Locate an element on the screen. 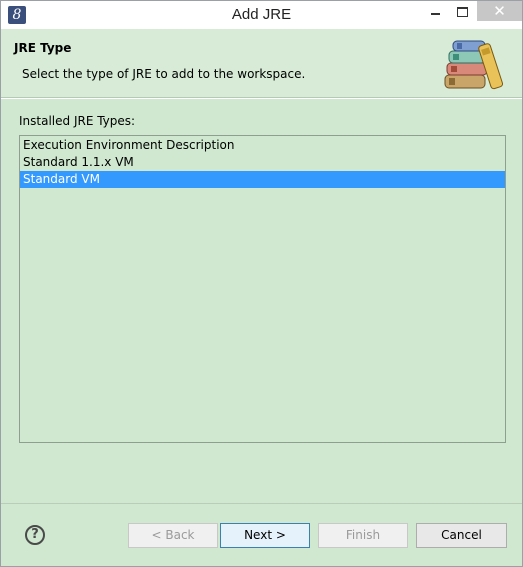 This screenshot has width=523, height=567. maximize-button is located at coordinates (462, 11).